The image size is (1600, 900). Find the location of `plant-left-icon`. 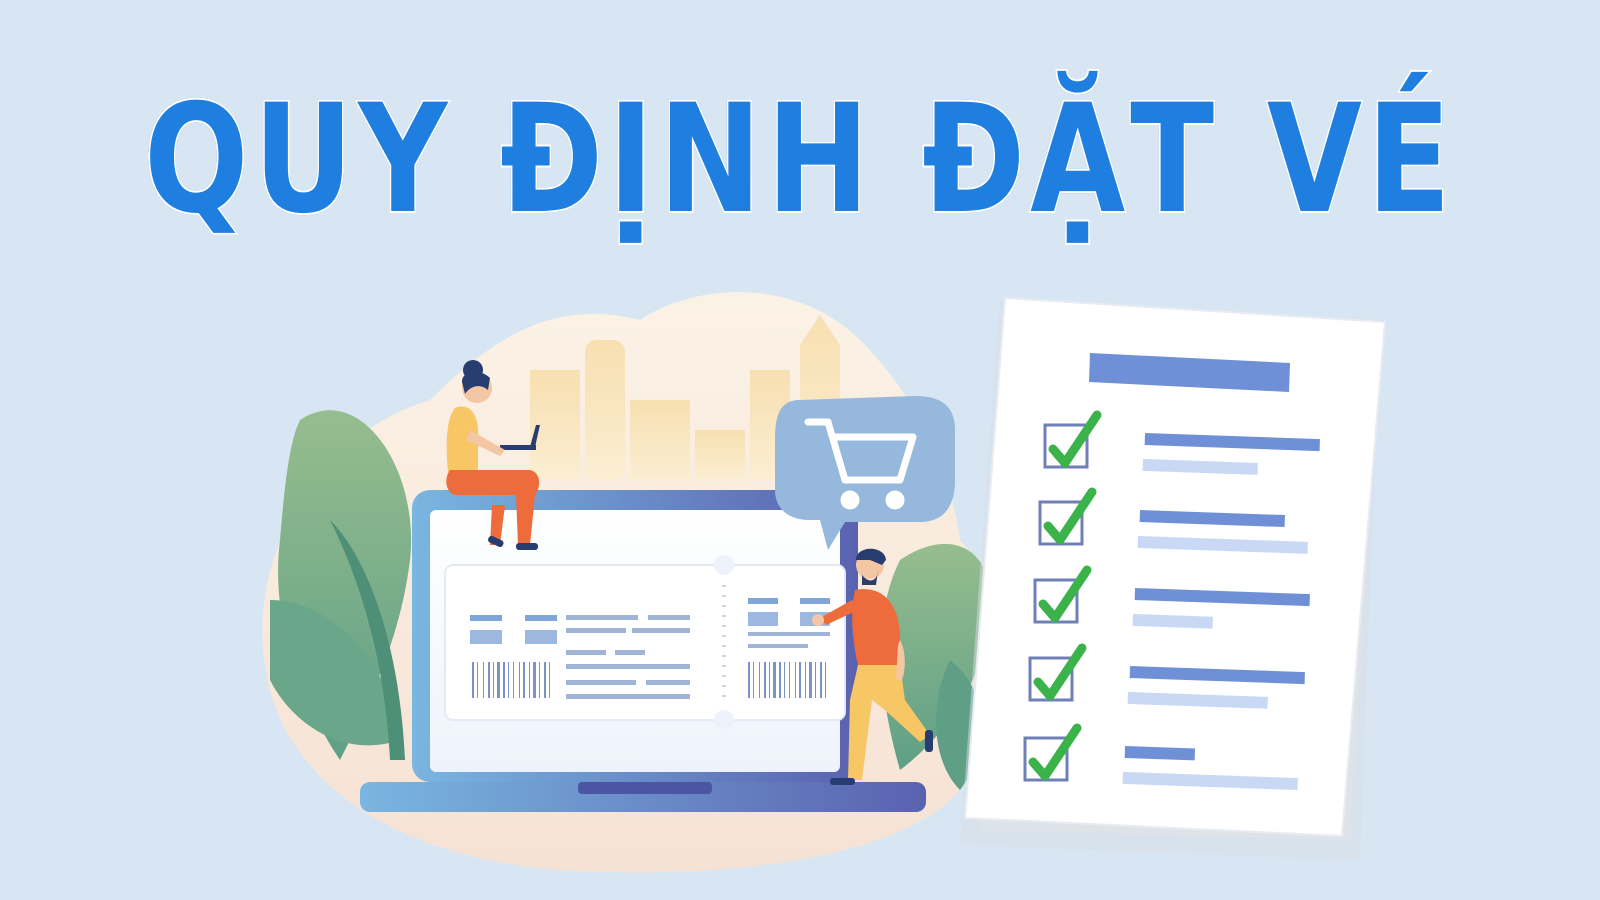

plant-left-icon is located at coordinates (341, 585).